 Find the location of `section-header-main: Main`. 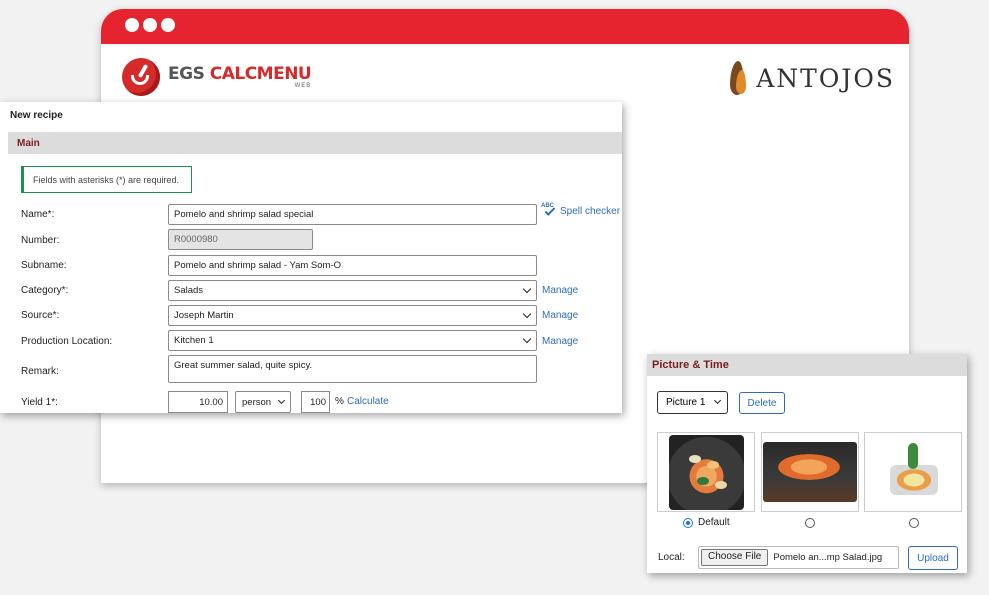

section-header-main: Main is located at coordinates (315, 143).